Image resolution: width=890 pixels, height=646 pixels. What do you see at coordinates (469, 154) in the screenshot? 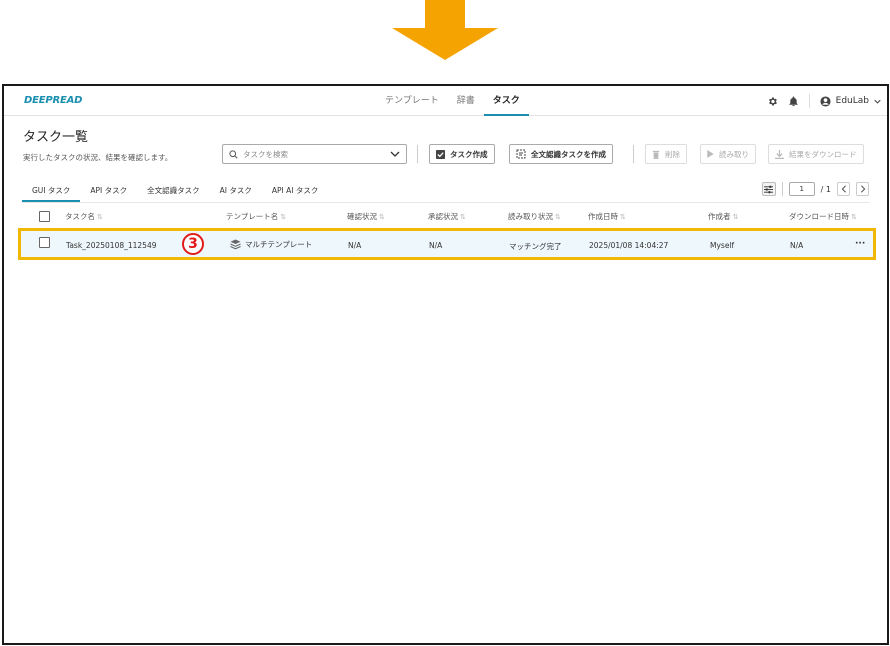
I see `create-task-label: タスク作成` at bounding box center [469, 154].